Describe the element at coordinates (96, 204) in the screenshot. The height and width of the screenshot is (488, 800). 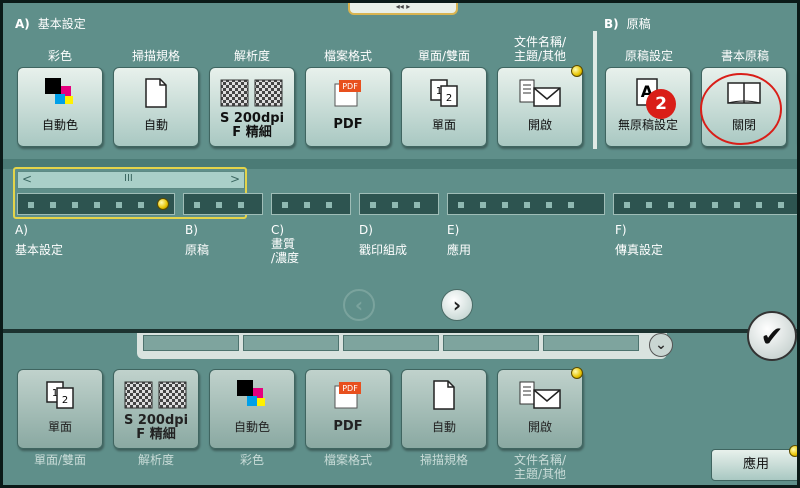
I see `tab-strip-a` at that location.